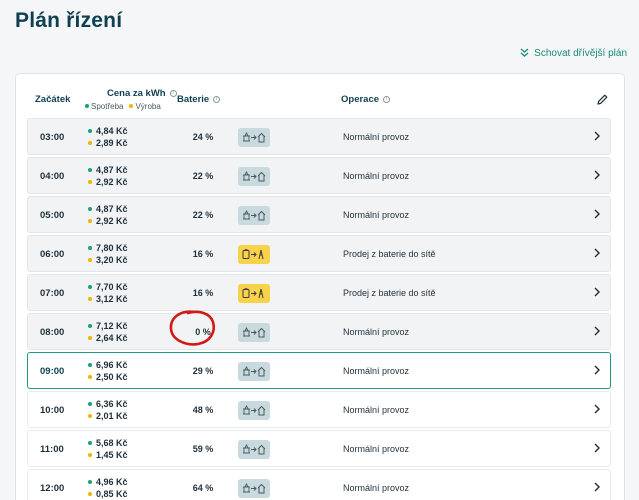  What do you see at coordinates (52, 332) in the screenshot?
I see `row-time: 08:00` at bounding box center [52, 332].